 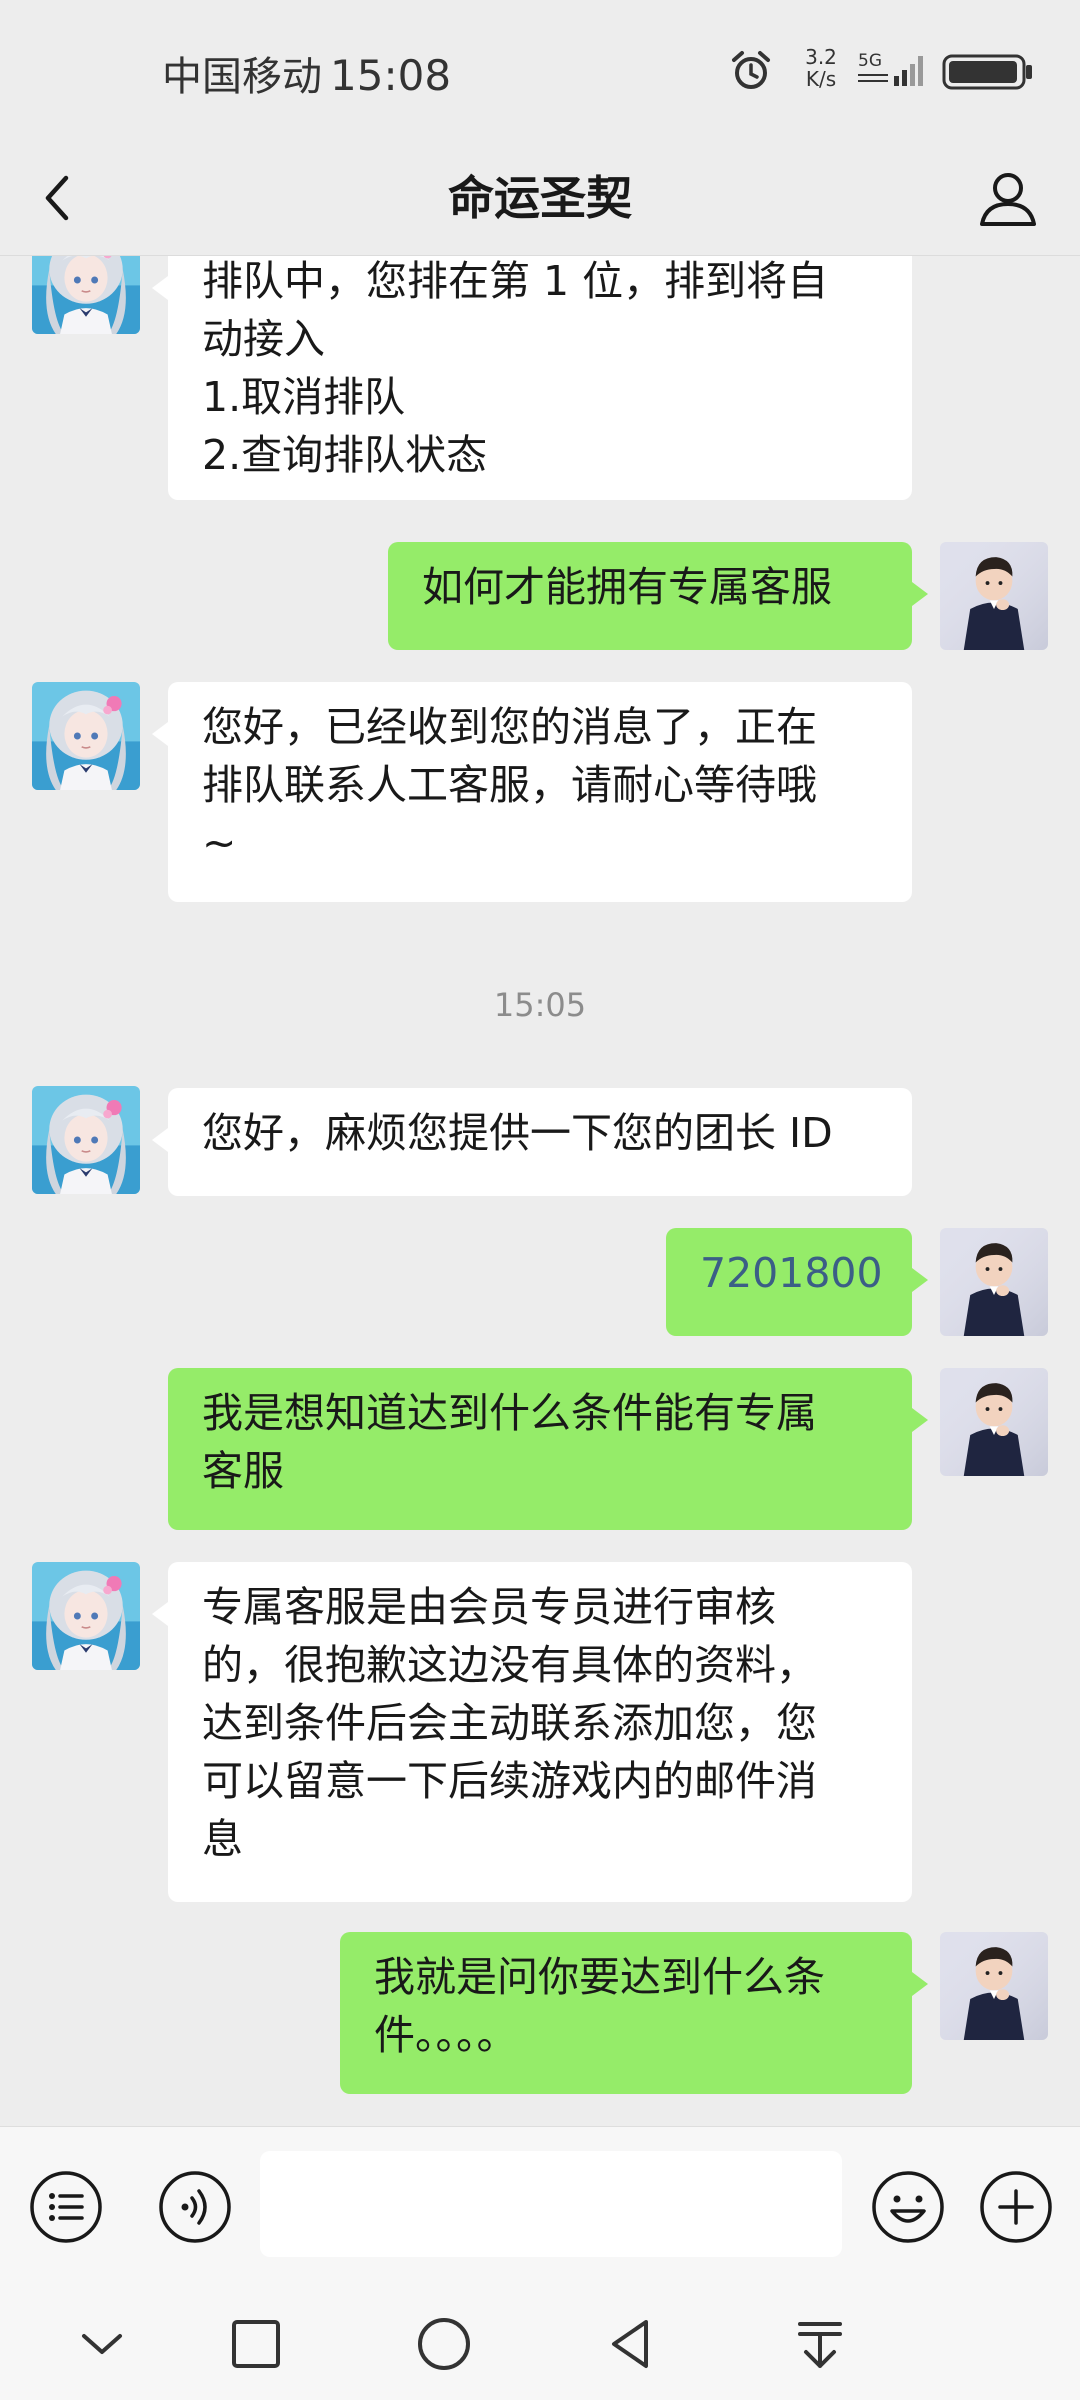 I want to click on status-indicators: 3.2 K/s 5G, so click(x=880, y=74).